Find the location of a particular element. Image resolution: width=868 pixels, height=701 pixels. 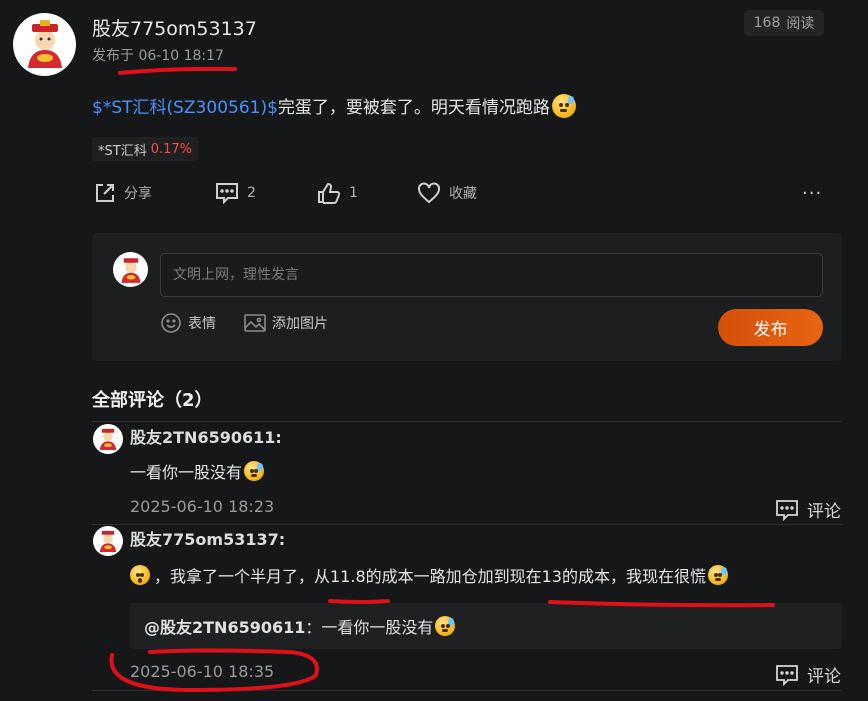

comment-time: 2025-06-10 18:23 is located at coordinates (202, 506).